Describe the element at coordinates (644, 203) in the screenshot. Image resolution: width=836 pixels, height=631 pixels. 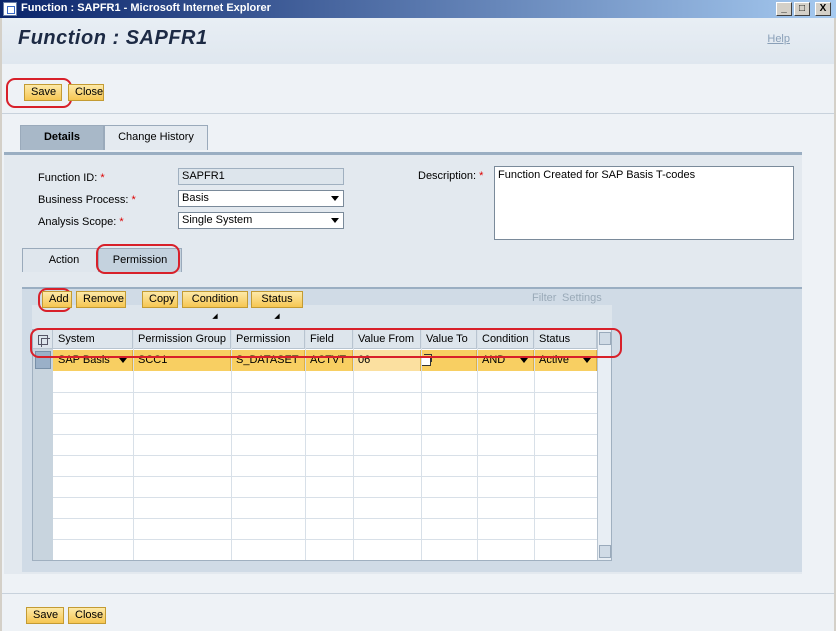
I see `description-textarea: Function Created for SAP Basis T-codes` at that location.